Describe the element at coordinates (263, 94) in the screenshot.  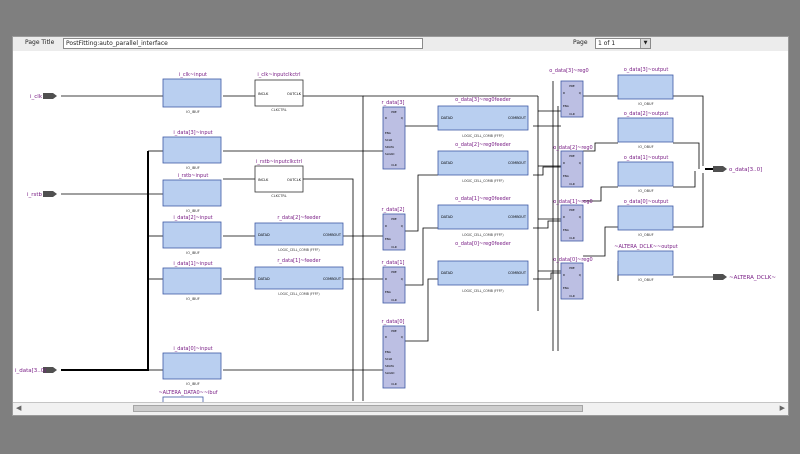
I see `pin-label: INCLK` at that location.